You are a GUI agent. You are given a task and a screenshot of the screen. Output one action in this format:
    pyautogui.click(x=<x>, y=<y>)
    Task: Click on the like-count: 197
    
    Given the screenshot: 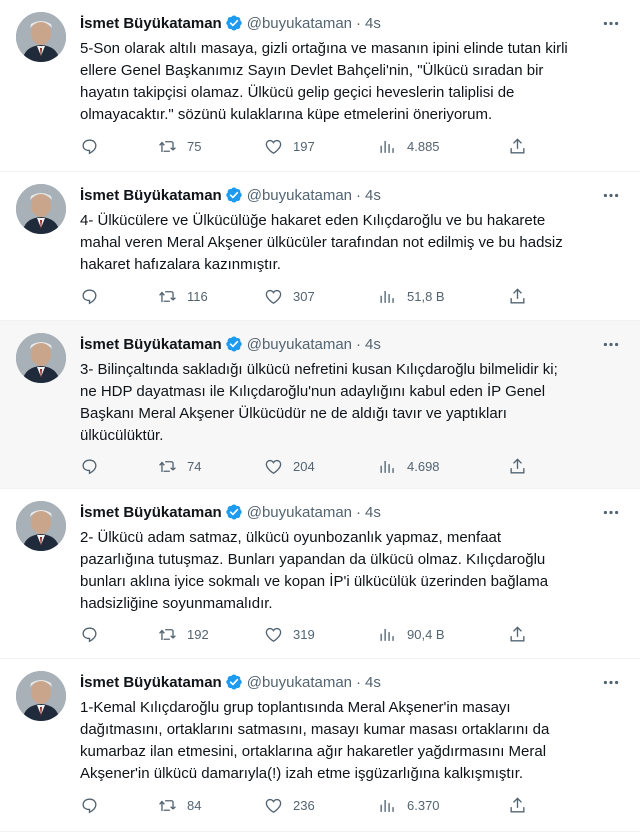 What is the action you would take?
    pyautogui.click(x=304, y=146)
    